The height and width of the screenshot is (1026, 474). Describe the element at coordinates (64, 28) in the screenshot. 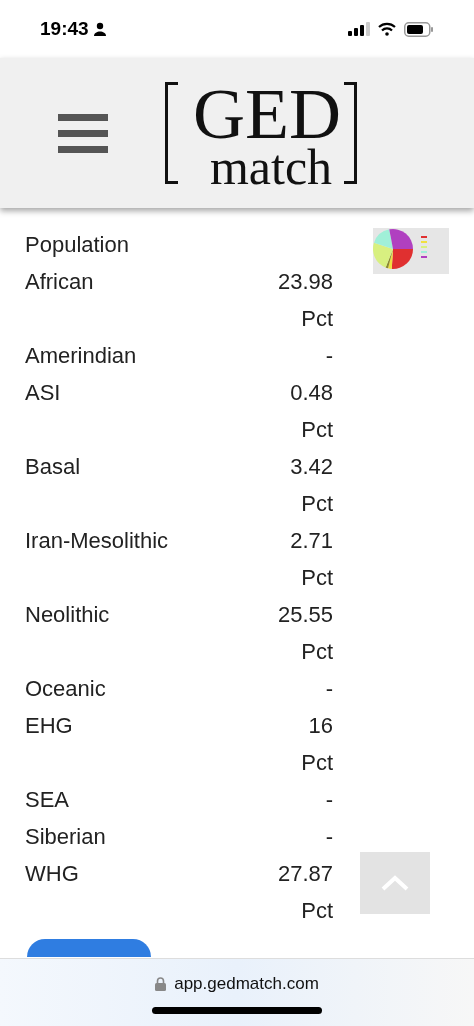

I see `clock: 19:43` at that location.